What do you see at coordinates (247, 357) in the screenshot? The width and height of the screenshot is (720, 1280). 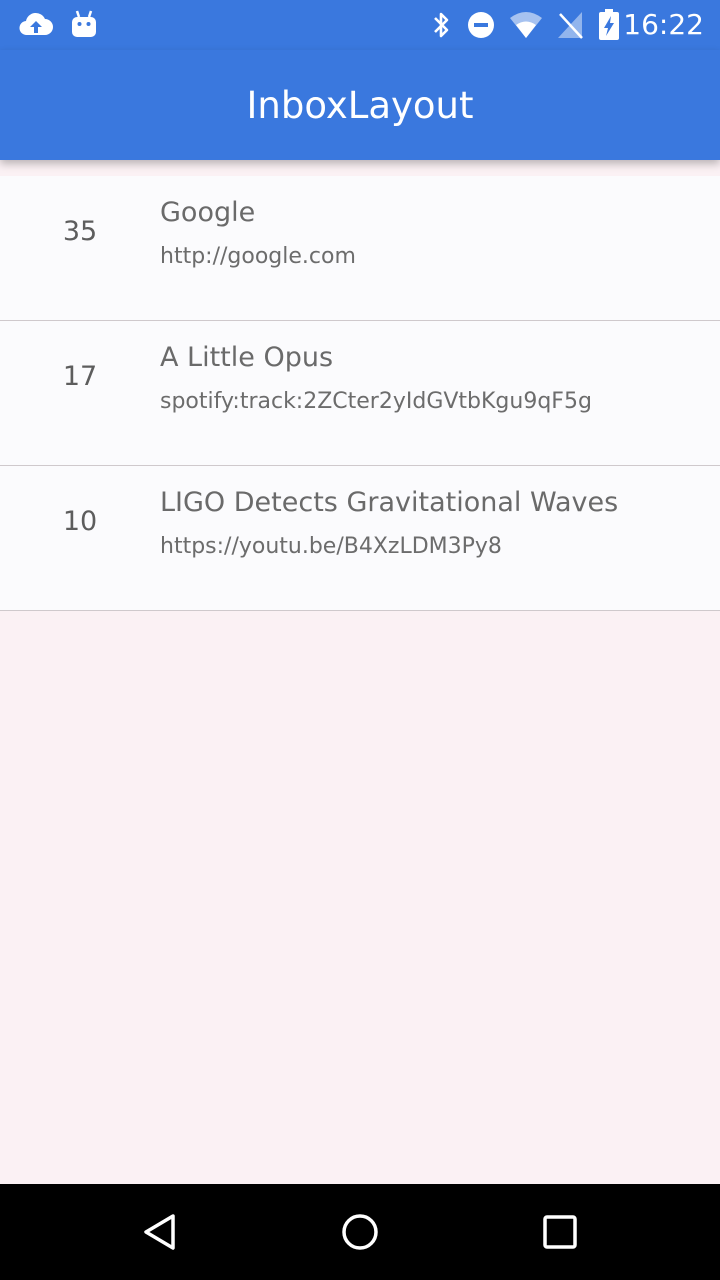 I see `item-title: A Little Opus` at bounding box center [247, 357].